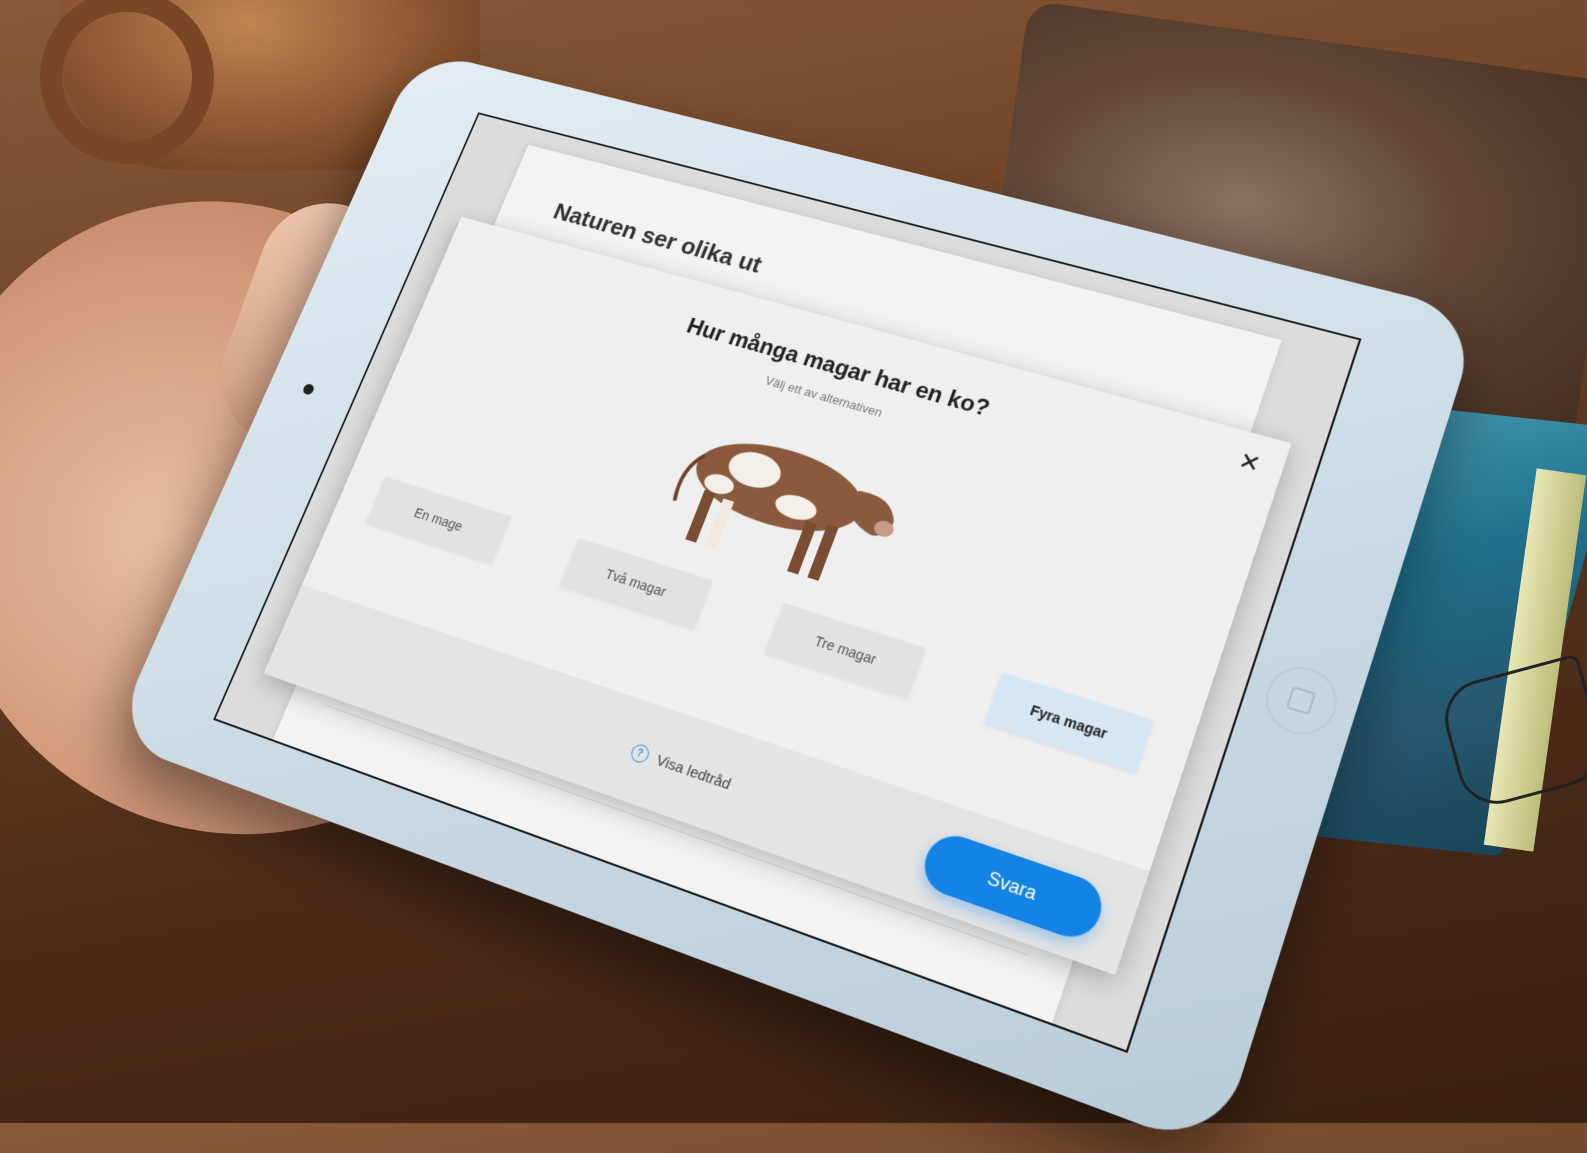 Image resolution: width=1587 pixels, height=1153 pixels. Describe the element at coordinates (439, 519) in the screenshot. I see `option-en-mage: En mage` at that location.